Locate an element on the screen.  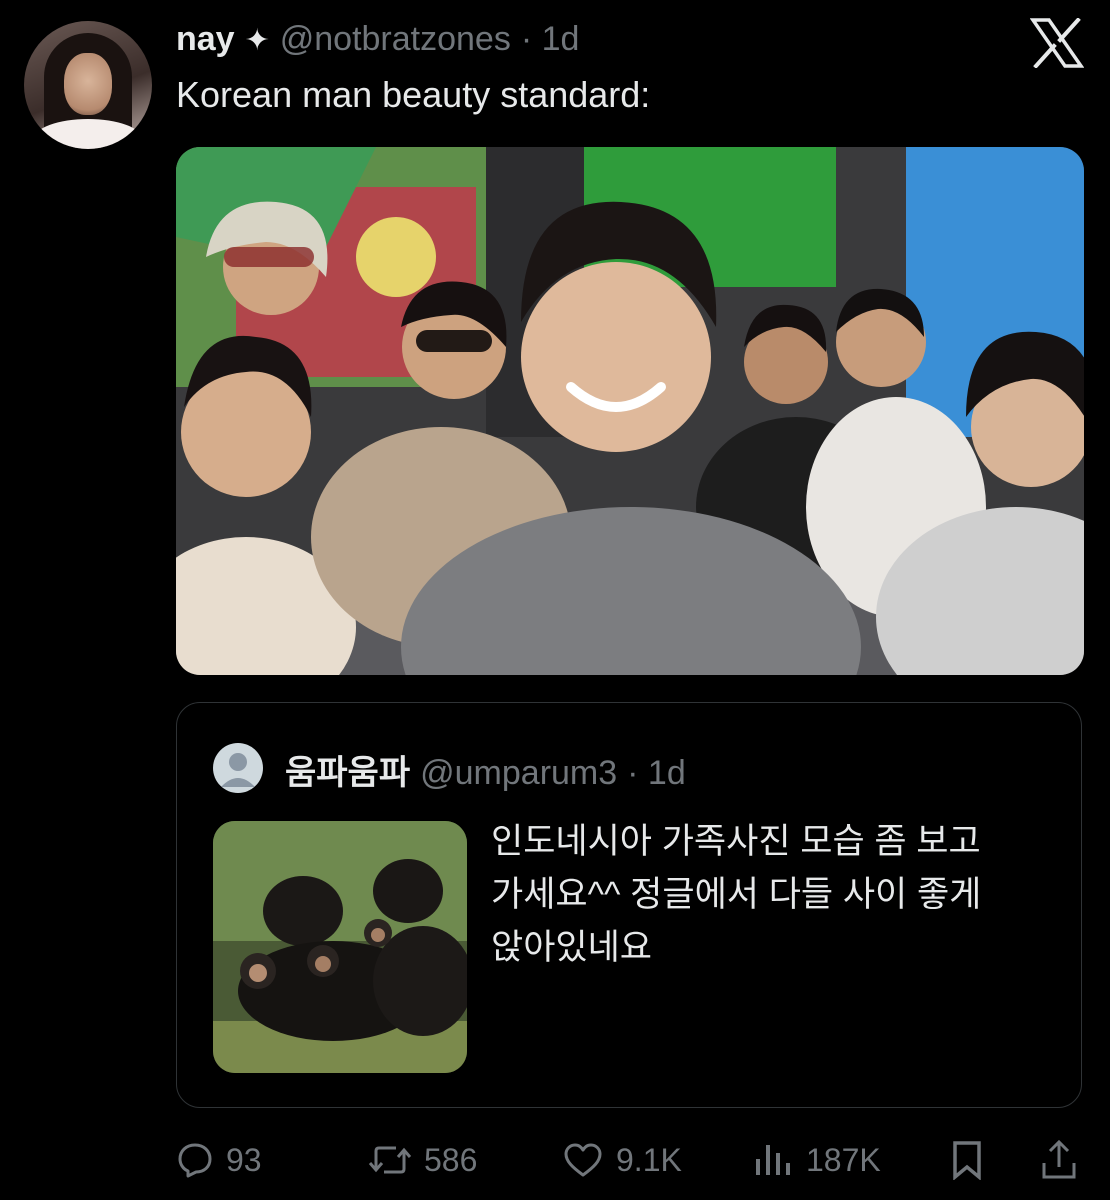
views-icon is located at coordinates (773, 1160).